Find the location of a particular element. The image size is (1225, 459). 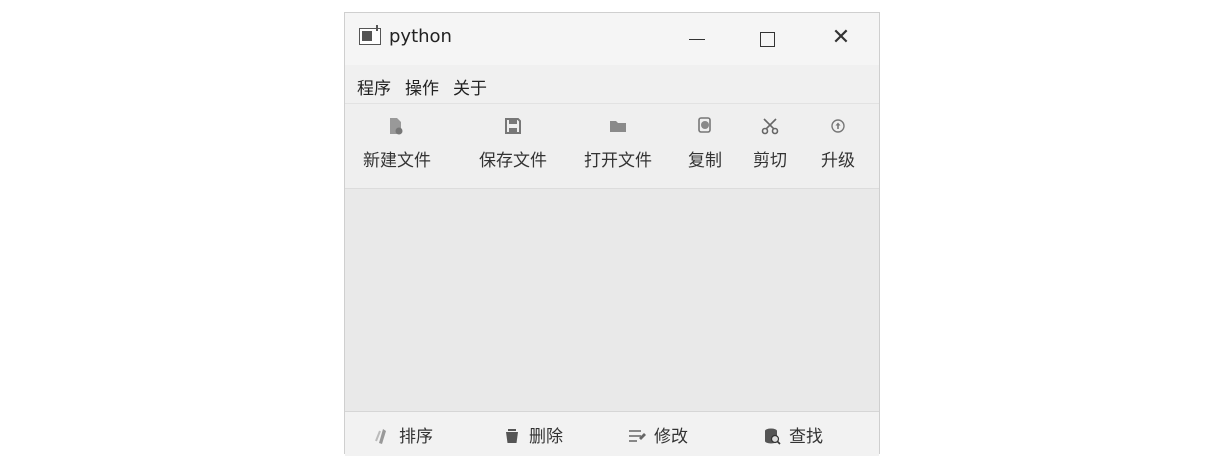

menu-program: 程序 is located at coordinates (374, 86).